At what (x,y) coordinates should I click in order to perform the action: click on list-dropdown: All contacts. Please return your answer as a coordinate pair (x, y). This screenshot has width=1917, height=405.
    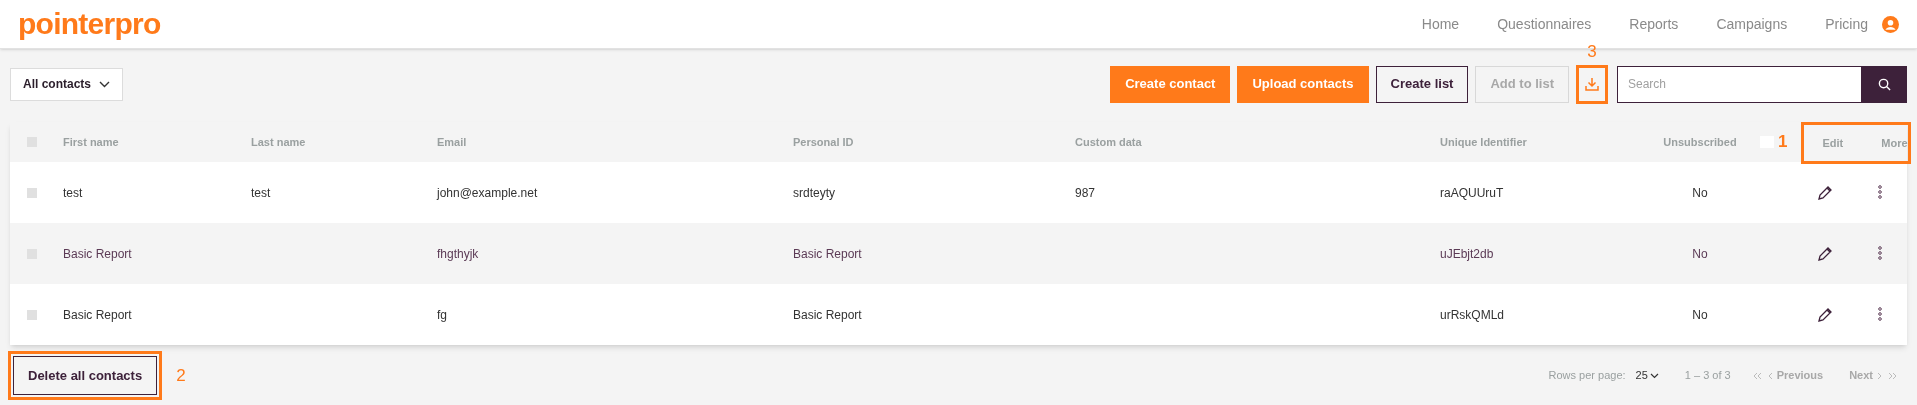
    Looking at the image, I should click on (66, 84).